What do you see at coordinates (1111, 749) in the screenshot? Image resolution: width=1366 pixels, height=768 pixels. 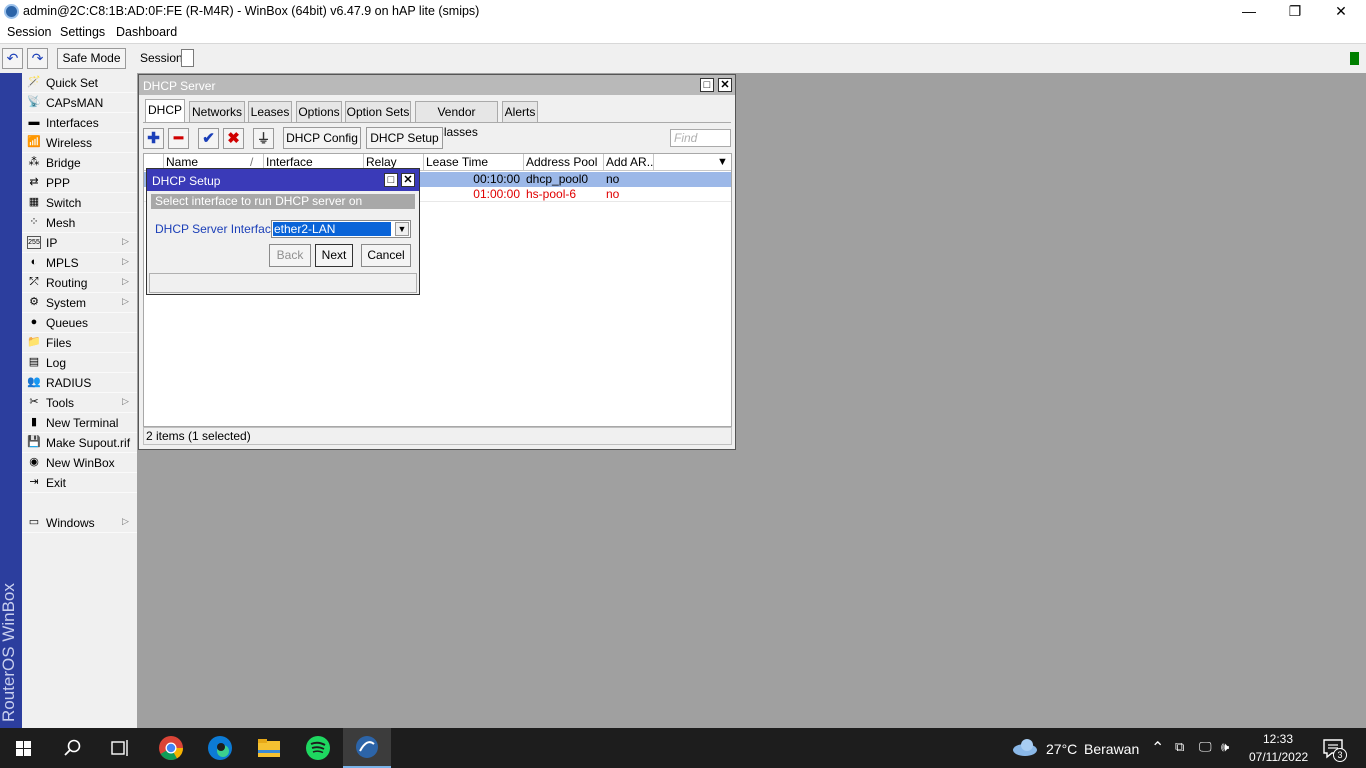 I see `weather-description: Berawan` at bounding box center [1111, 749].